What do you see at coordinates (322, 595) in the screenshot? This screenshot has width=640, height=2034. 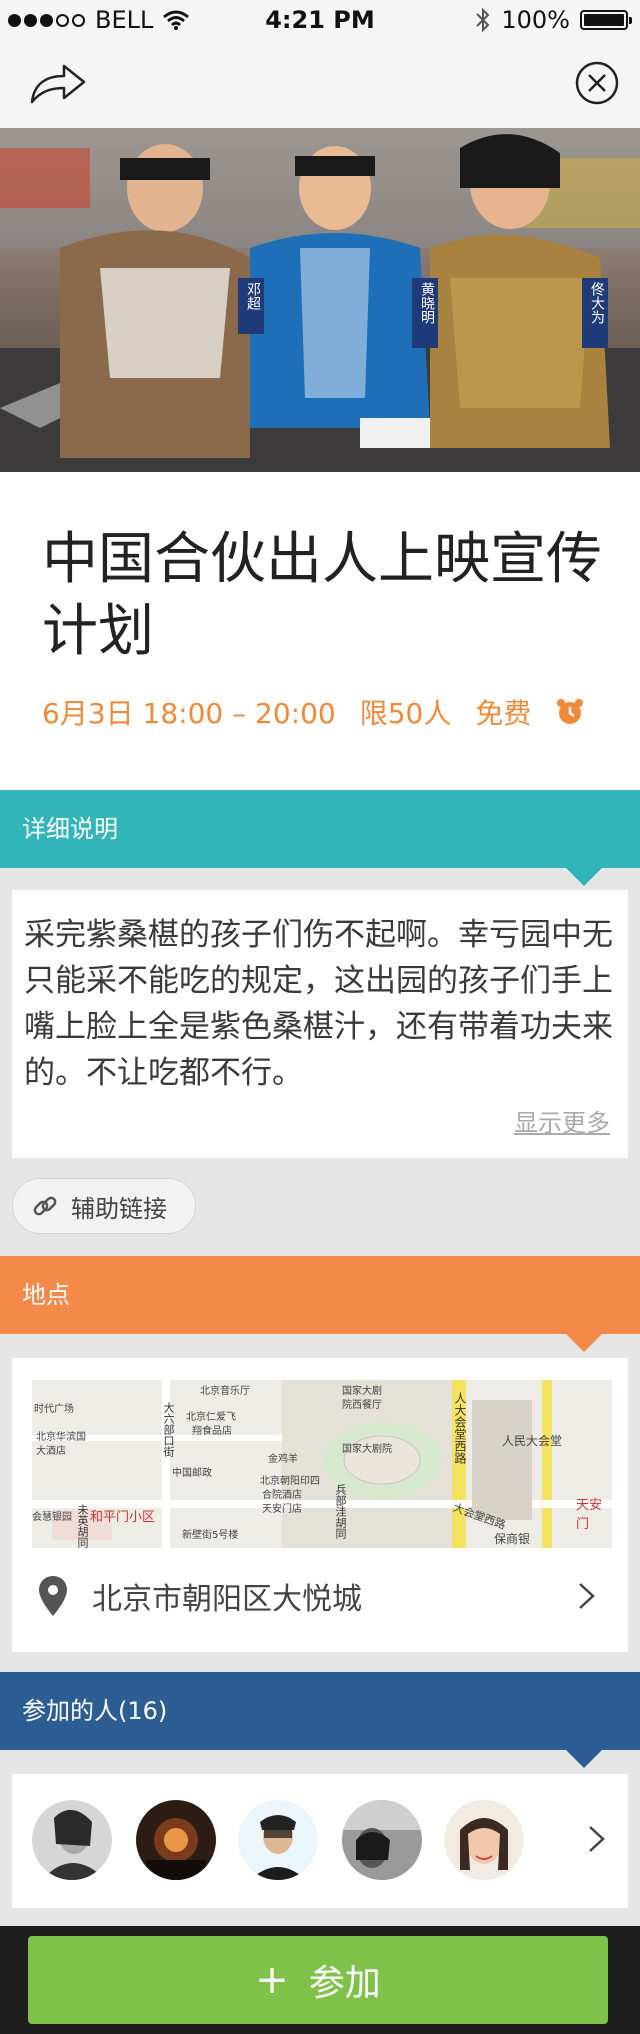 I see `event-title: 中国合伙出人上映宣传计划` at bounding box center [322, 595].